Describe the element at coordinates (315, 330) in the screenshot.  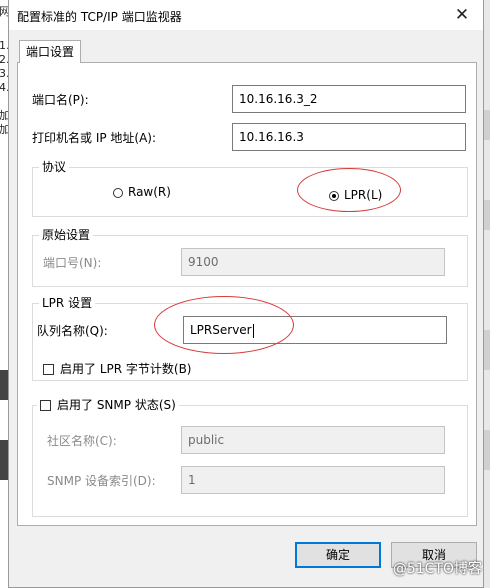
I see `queue-name-input: LPRServer` at that location.